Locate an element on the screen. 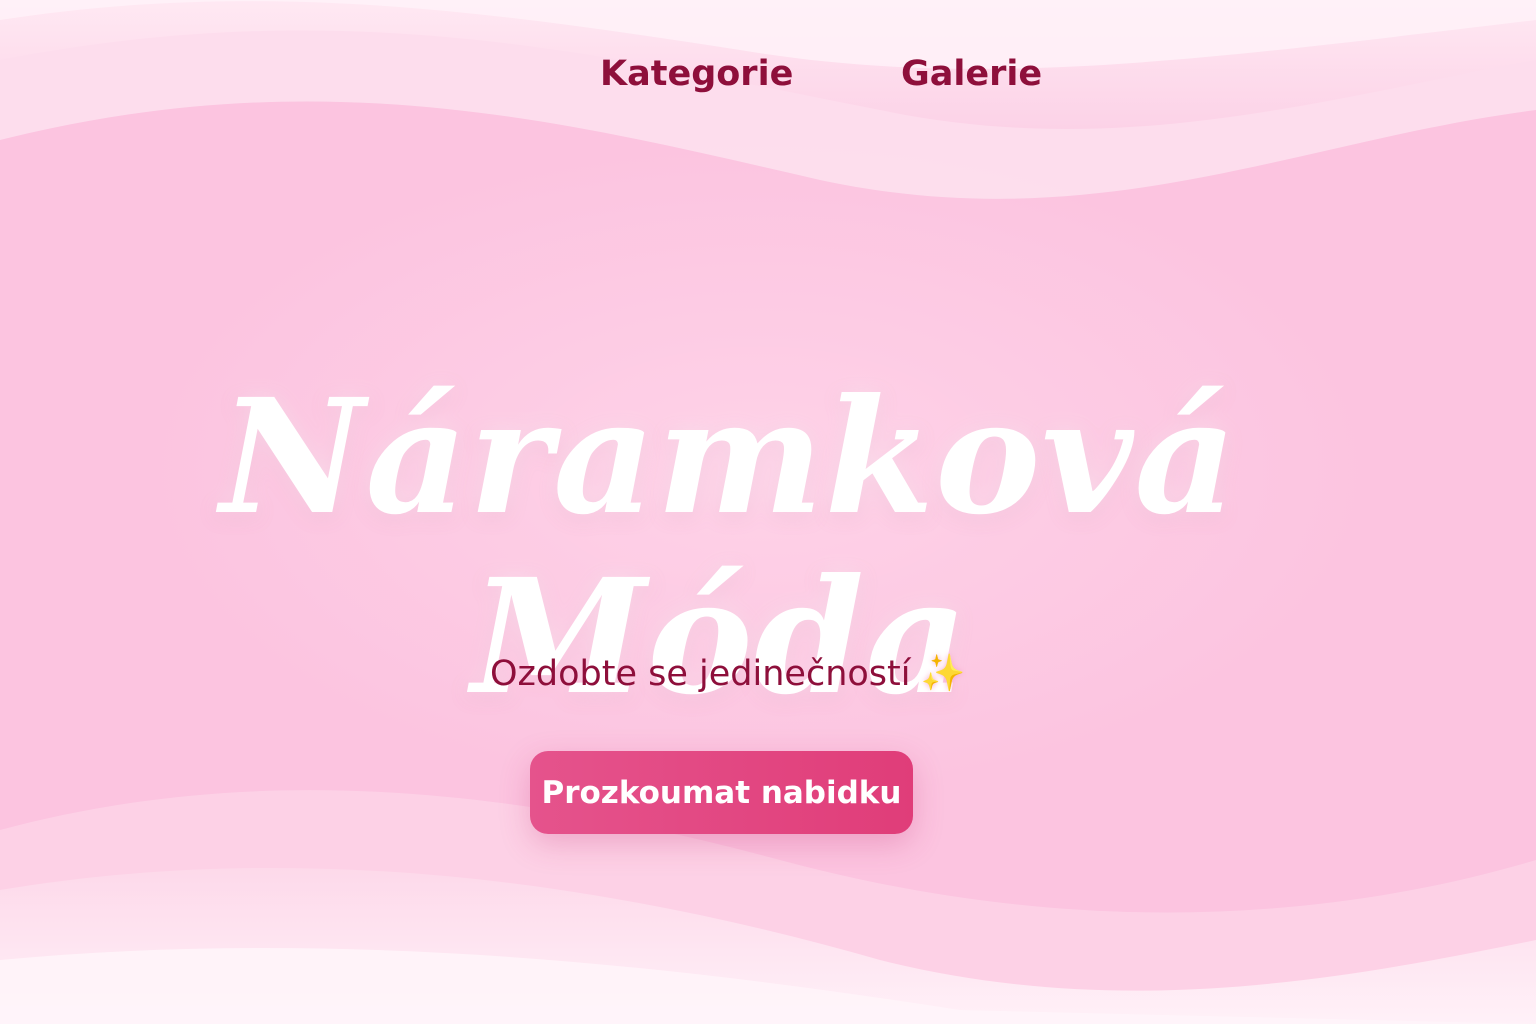  hero-title-line-2: Móda is located at coordinates (720, 637).